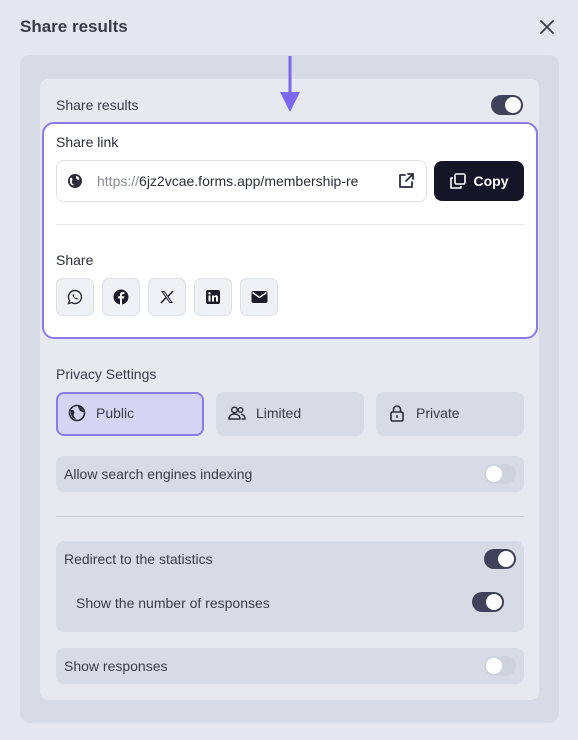 Image resolution: width=578 pixels, height=740 pixels. What do you see at coordinates (290, 224) in the screenshot?
I see `card-divider` at bounding box center [290, 224].